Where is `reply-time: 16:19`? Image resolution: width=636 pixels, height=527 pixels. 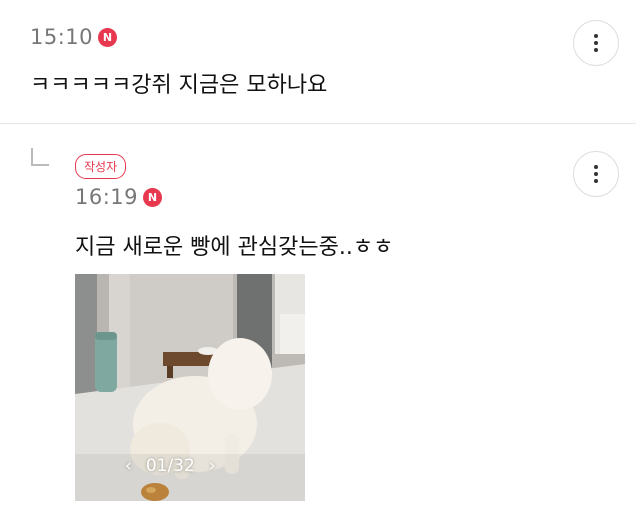
reply-time: 16:19 is located at coordinates (107, 197).